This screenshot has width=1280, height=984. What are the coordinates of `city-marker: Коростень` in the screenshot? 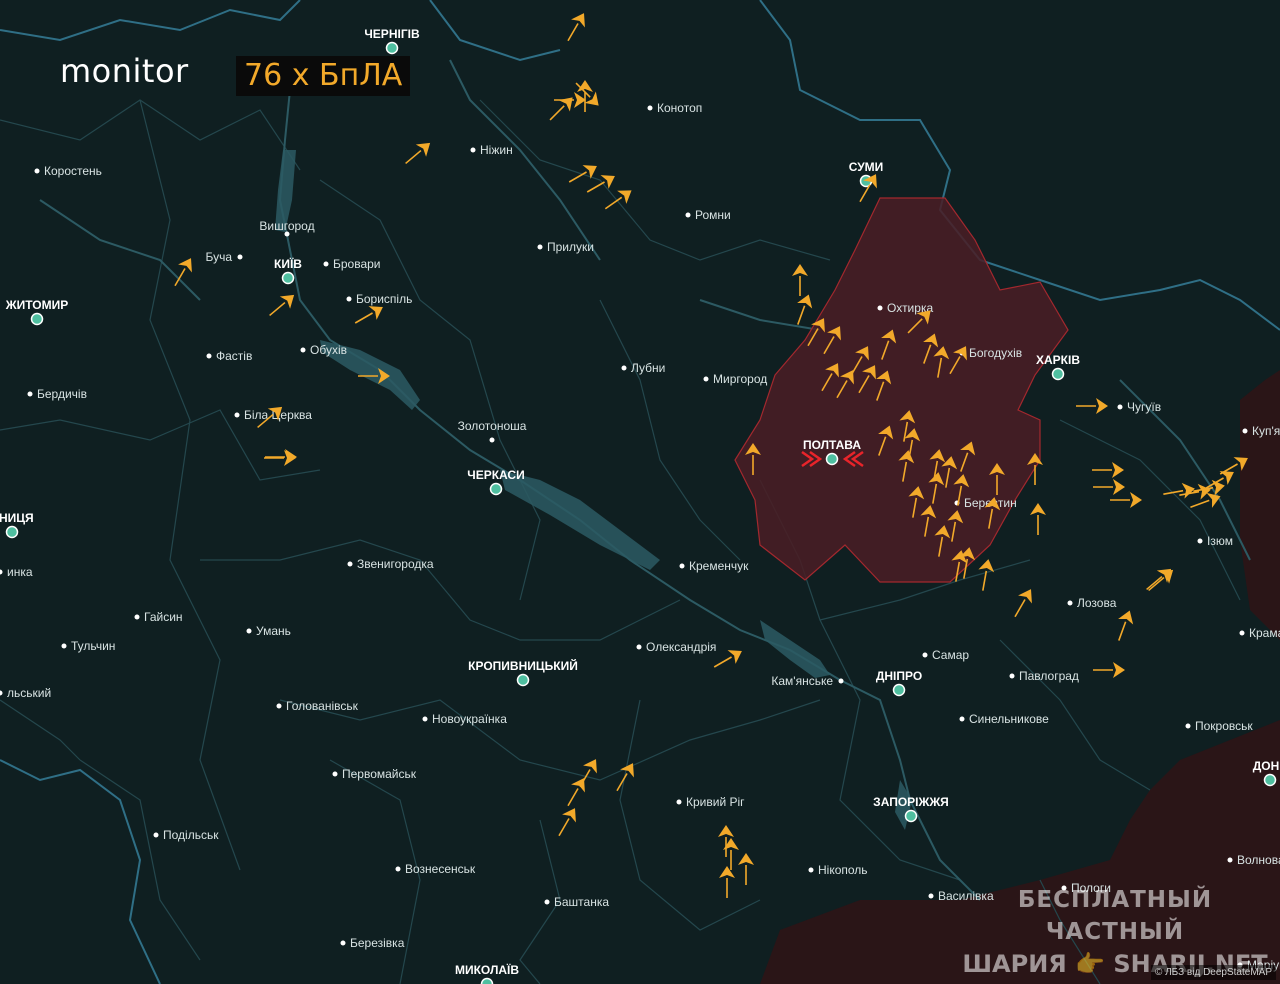 It's located at (68, 171).